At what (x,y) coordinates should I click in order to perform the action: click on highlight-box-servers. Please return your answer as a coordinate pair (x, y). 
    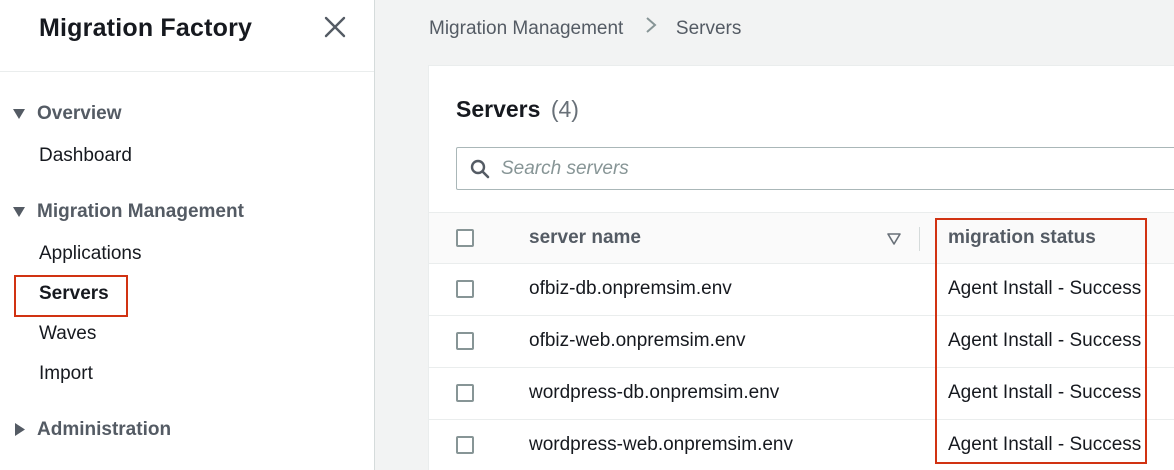
    Looking at the image, I should click on (71, 296).